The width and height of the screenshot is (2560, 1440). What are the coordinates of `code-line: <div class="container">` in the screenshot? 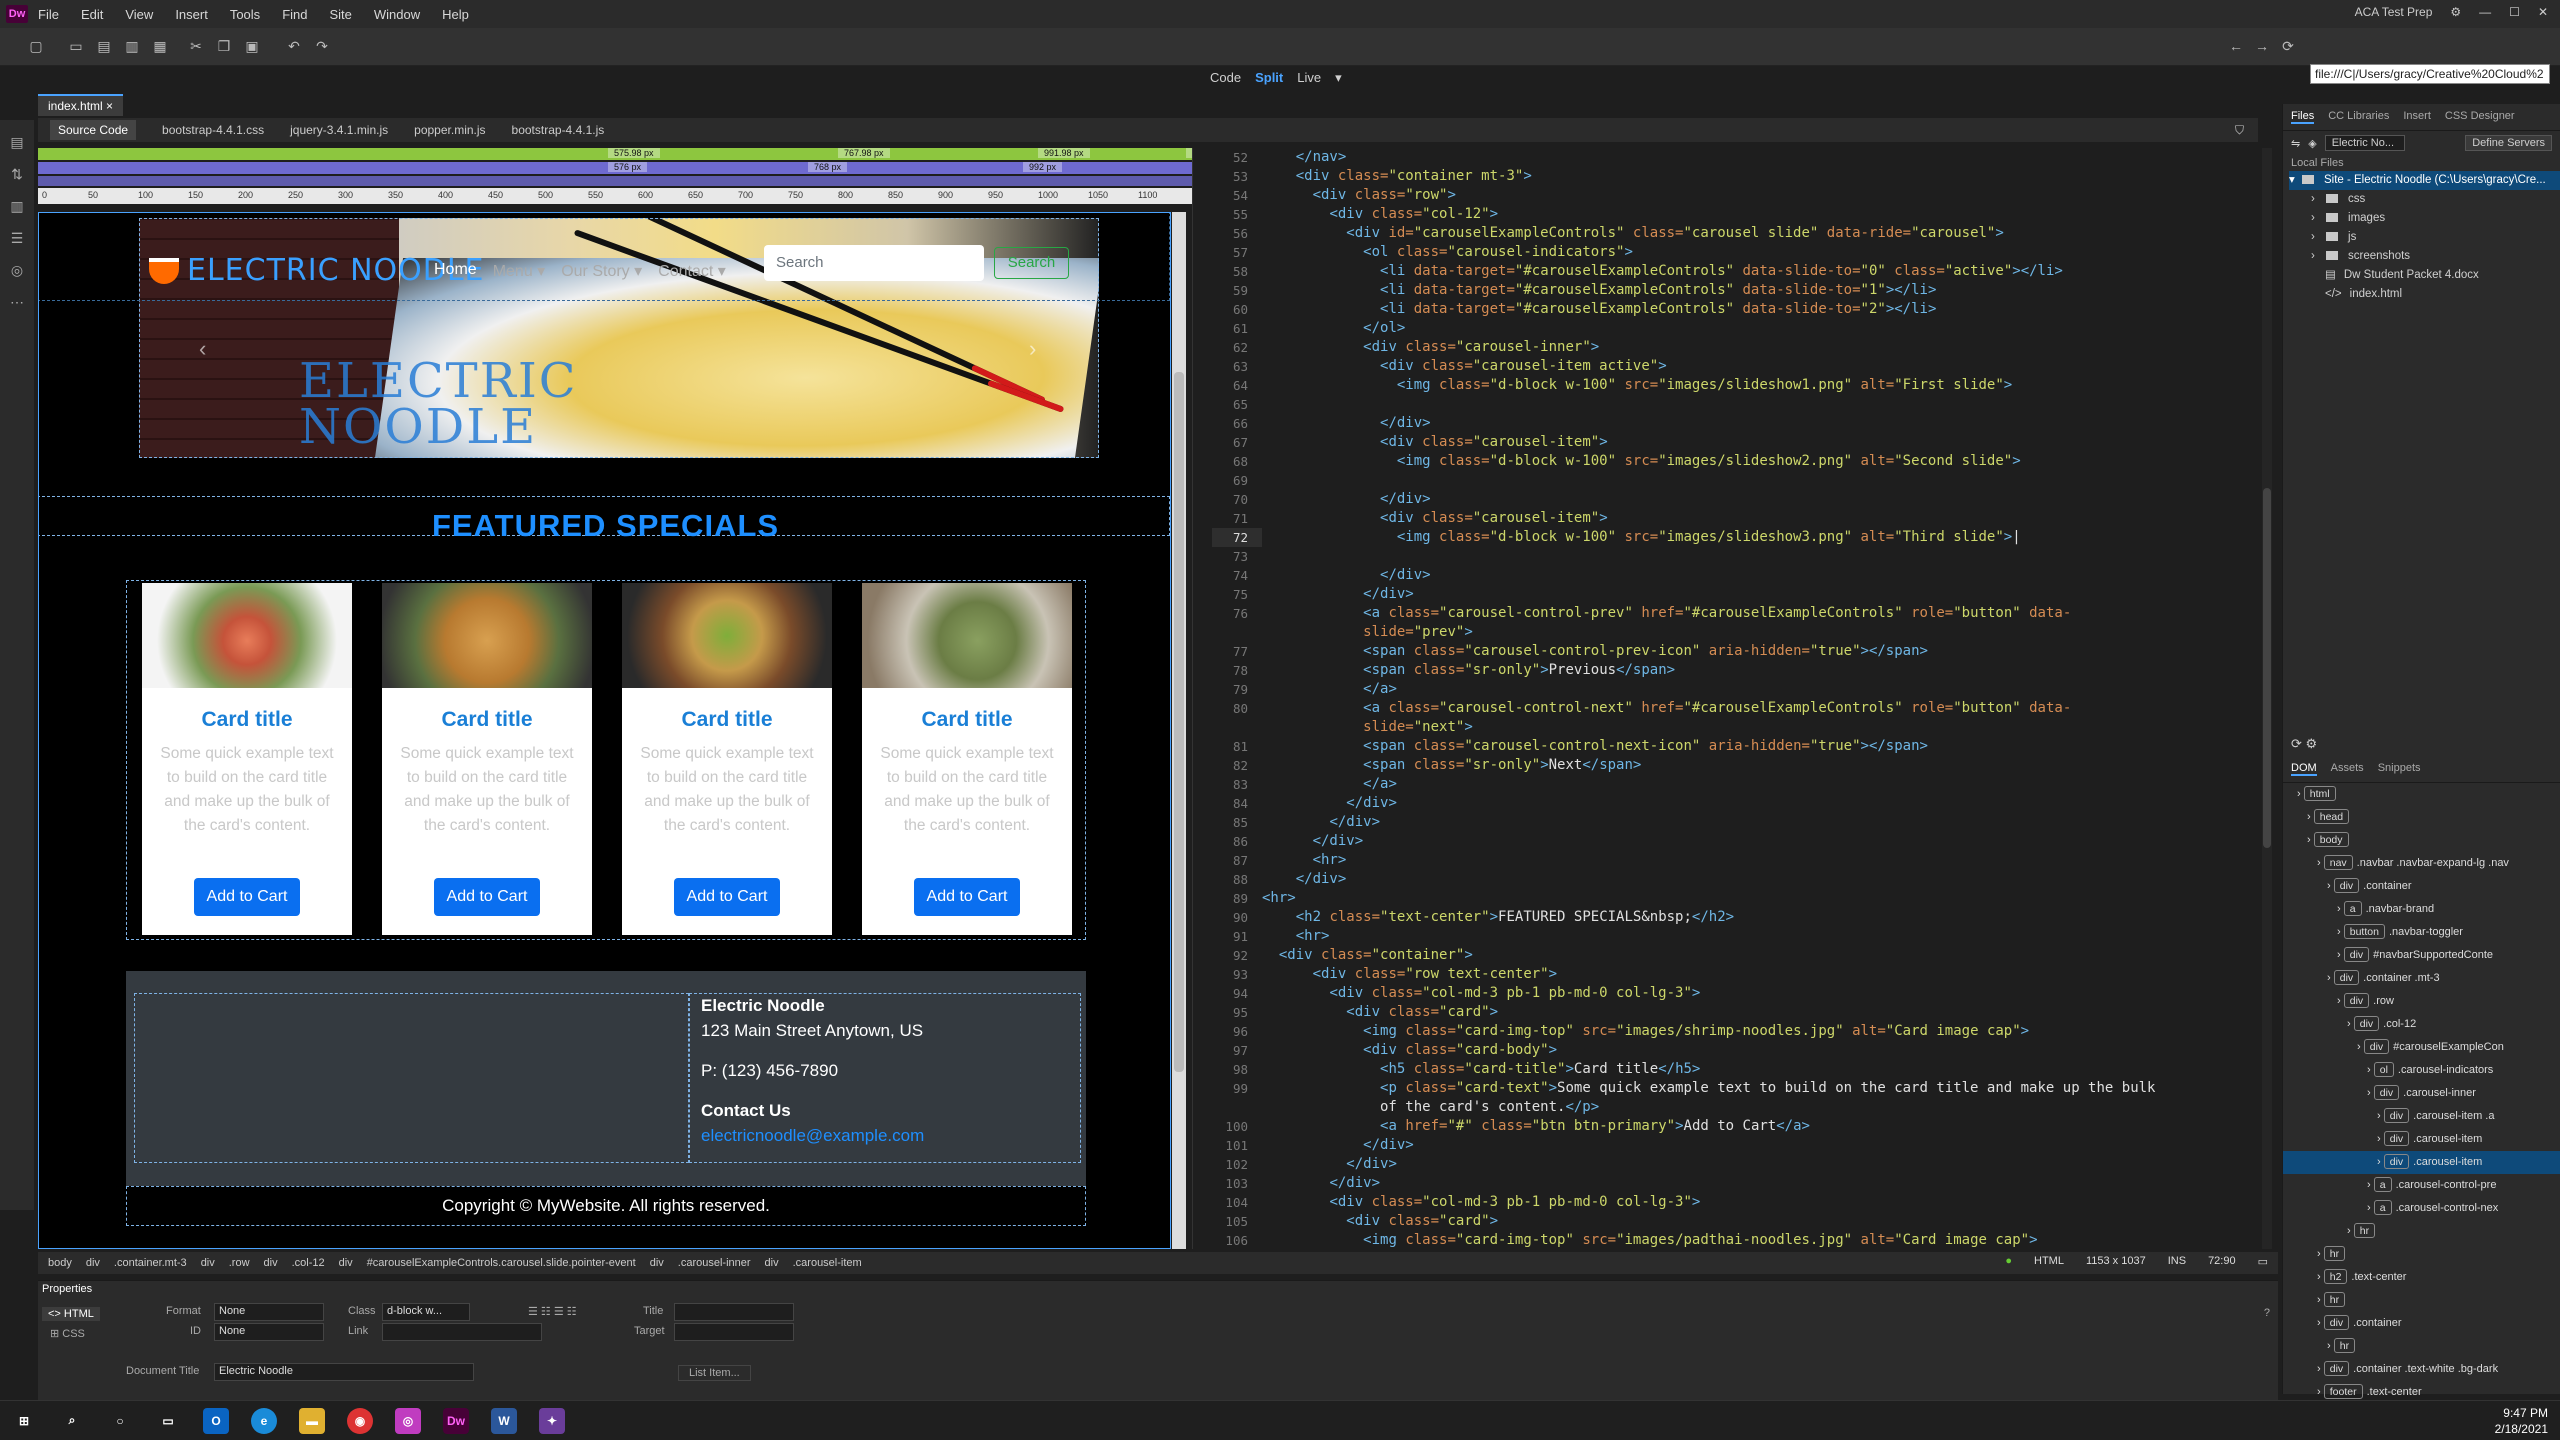 It's located at (1762, 955).